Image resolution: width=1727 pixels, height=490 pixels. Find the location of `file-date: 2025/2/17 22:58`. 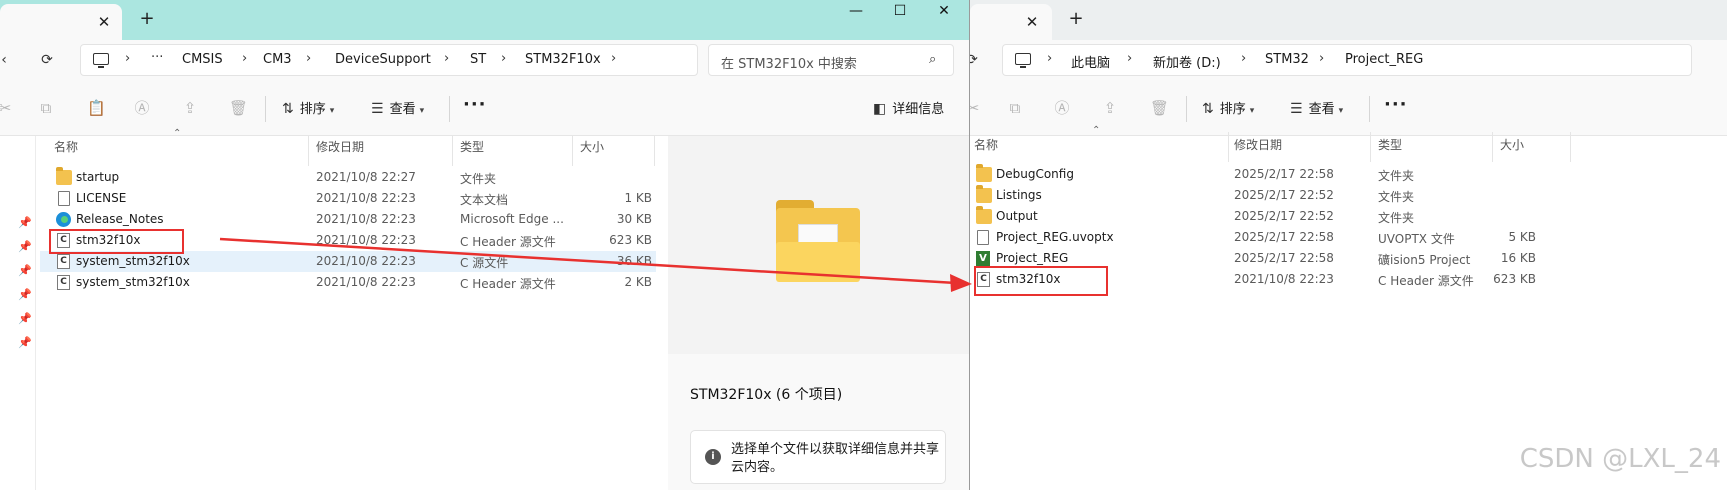

file-date: 2025/2/17 22:58 is located at coordinates (1284, 174).